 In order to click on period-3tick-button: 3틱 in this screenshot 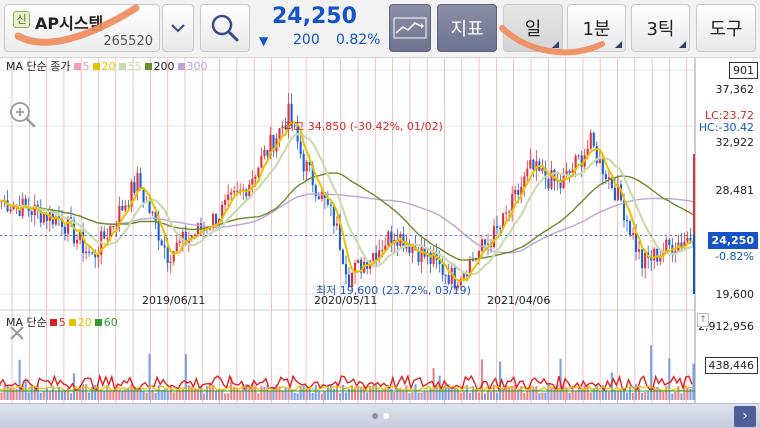, I will do `click(660, 28)`.